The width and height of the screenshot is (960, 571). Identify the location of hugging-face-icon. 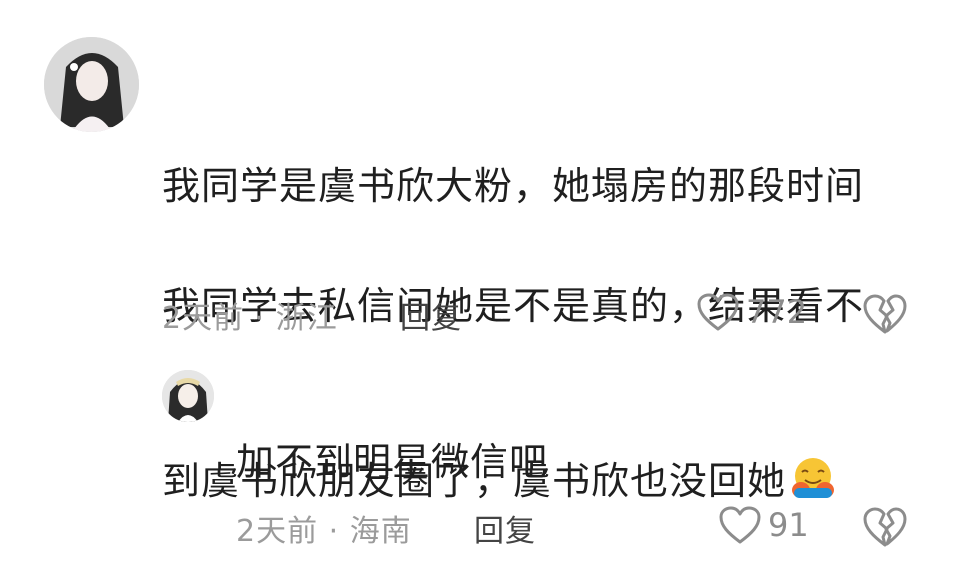
(813, 447).